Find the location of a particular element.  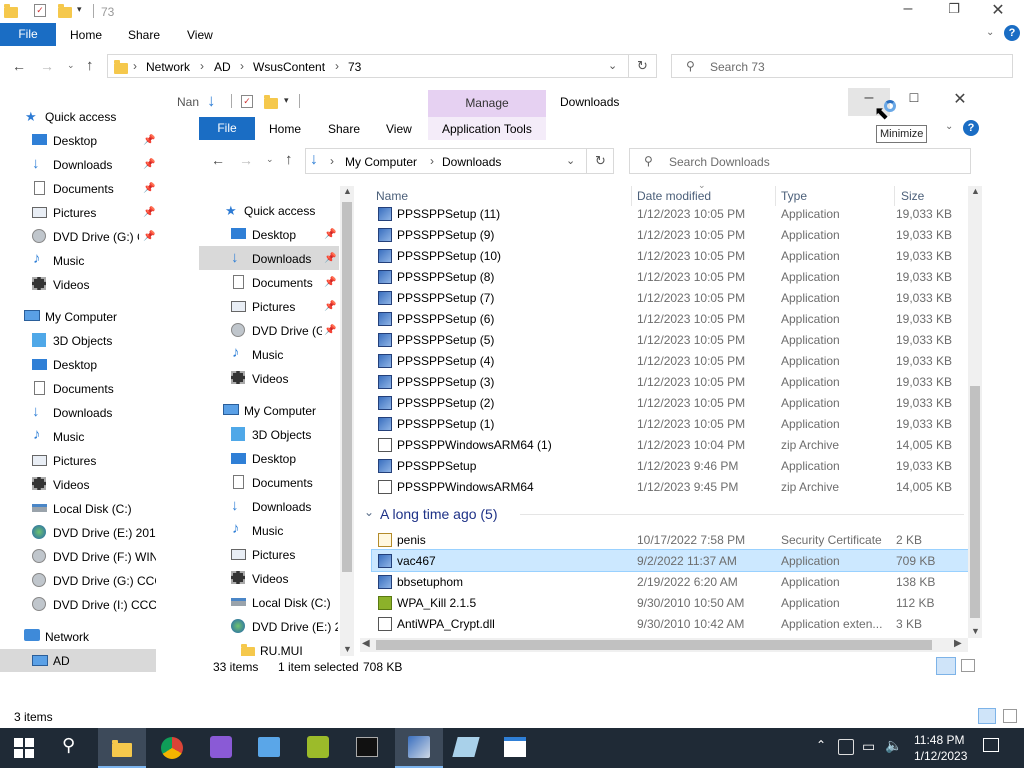

minimize-icon: – is located at coordinates (908, 9).